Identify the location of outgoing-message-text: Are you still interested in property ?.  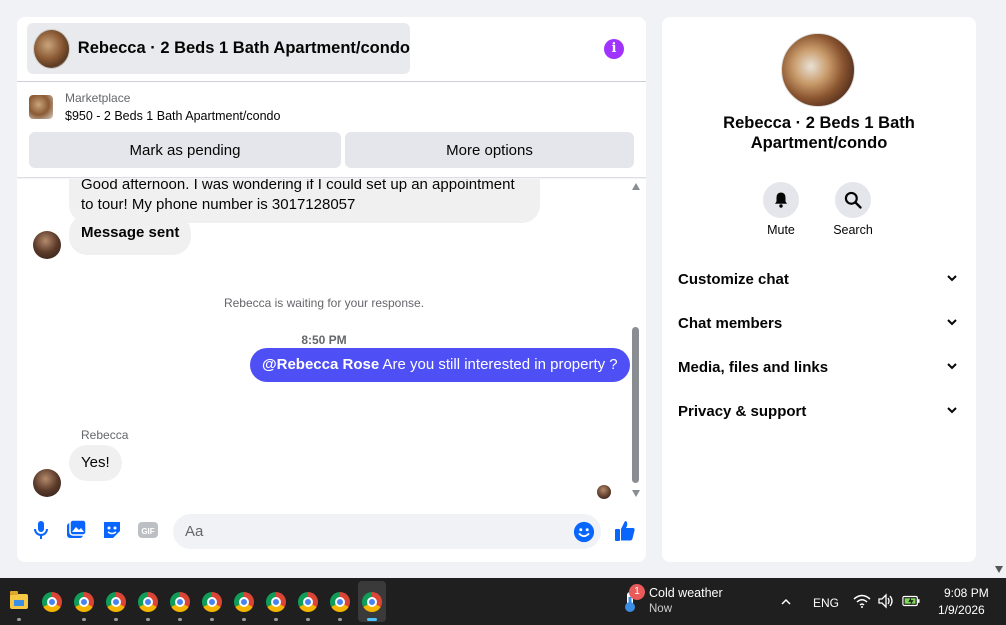
(498, 364).